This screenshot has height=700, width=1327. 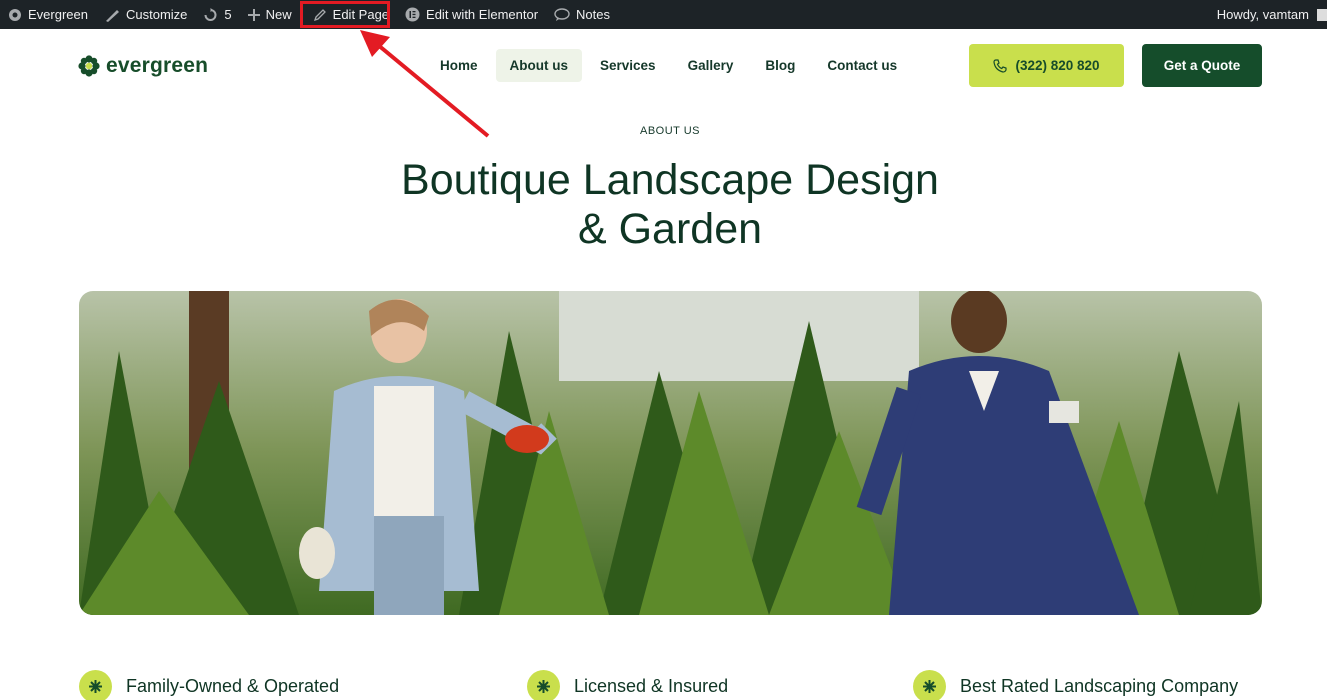 What do you see at coordinates (1262, 14) in the screenshot?
I see `howdy-label: Howdy, vamtam` at bounding box center [1262, 14].